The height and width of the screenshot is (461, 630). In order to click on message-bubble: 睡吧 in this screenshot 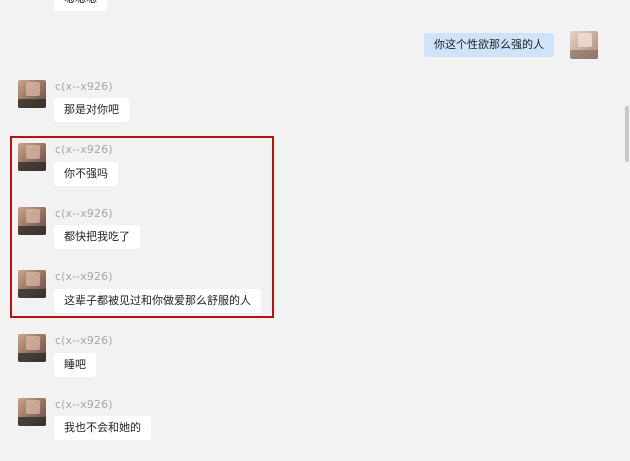, I will do `click(75, 365)`.